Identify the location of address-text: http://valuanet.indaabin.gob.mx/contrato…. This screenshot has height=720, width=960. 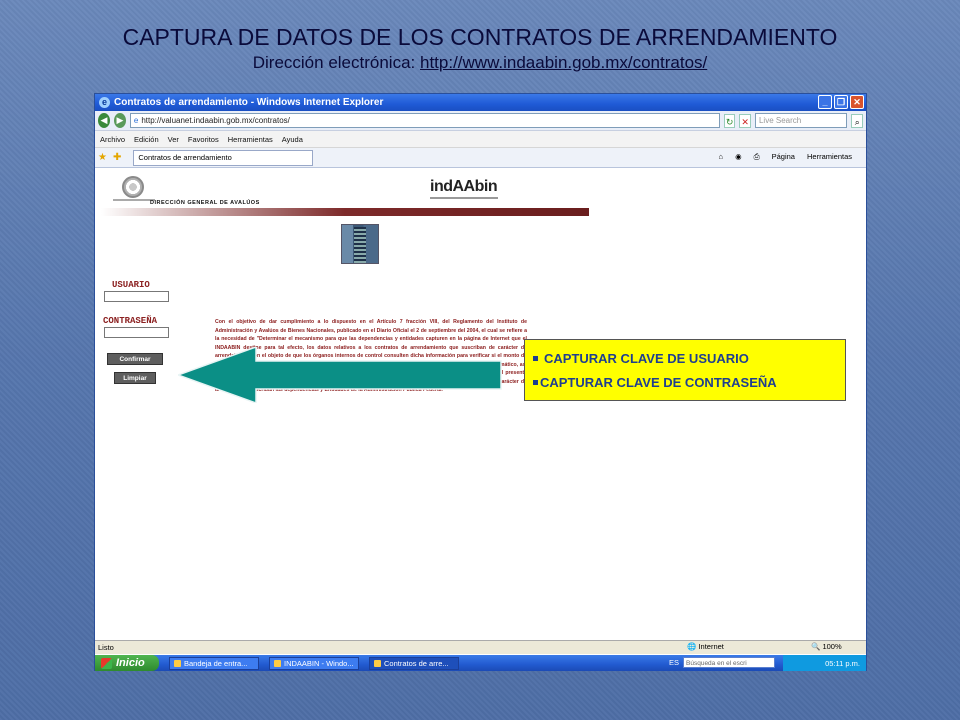
(215, 120).